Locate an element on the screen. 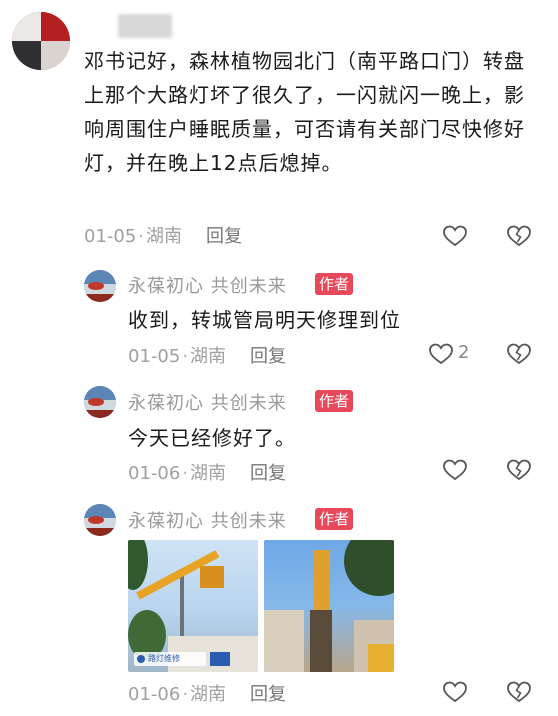 This screenshot has width=558, height=716. comment-meta: 01-05 · 湖南 回复 is located at coordinates (163, 235).